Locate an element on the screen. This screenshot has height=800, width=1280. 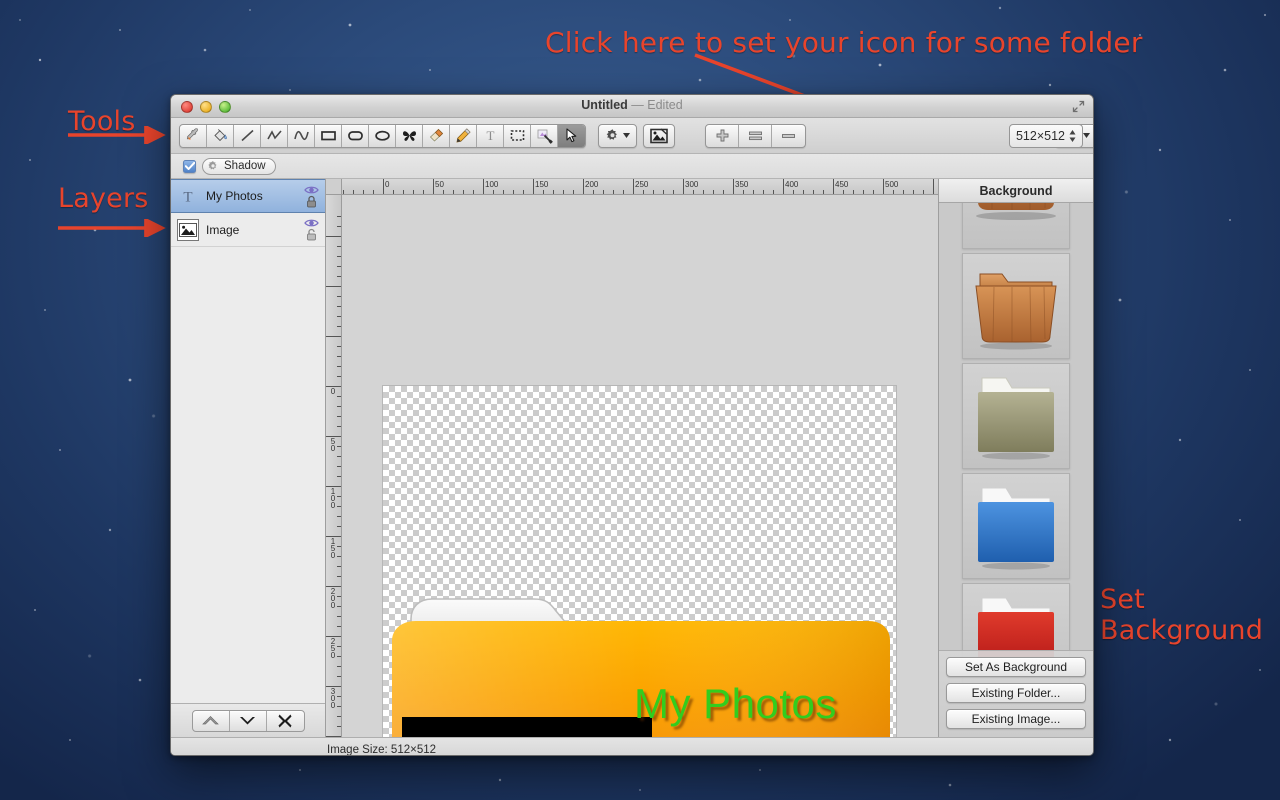
rectangle-tool is located at coordinates (328, 135).